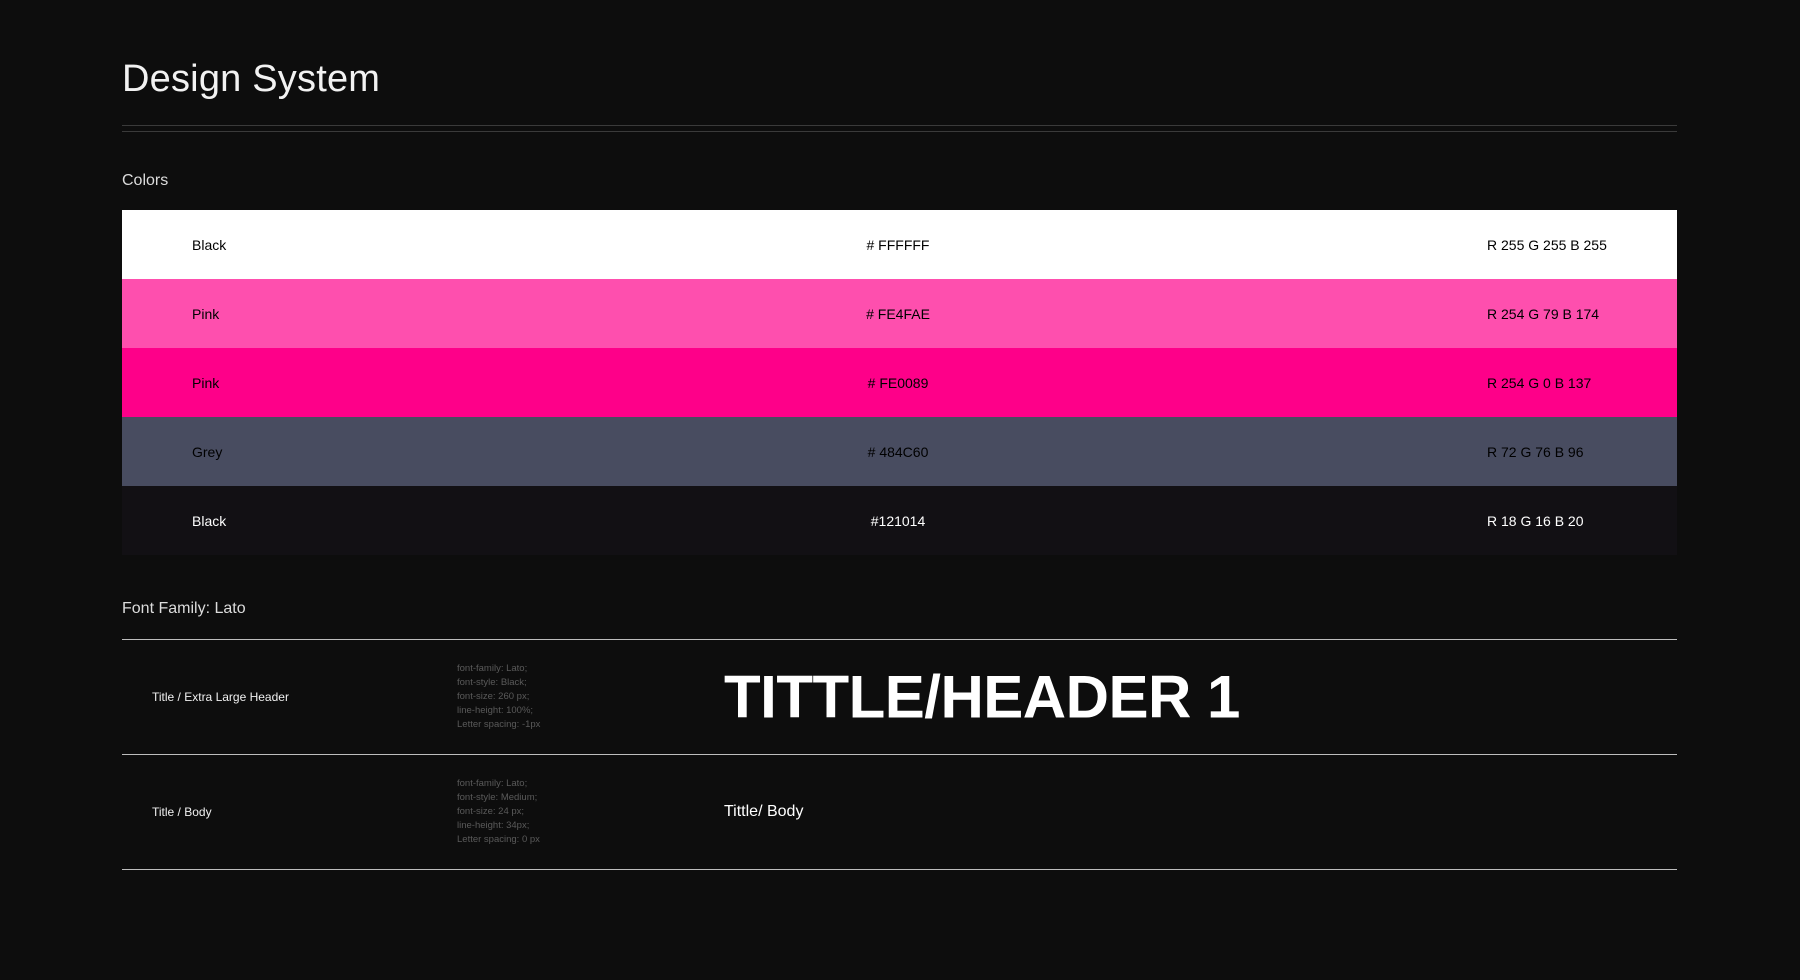 This screenshot has height=980, width=1800. I want to click on color-swatch-row: Pink # FE4FAE R 254 G 79 B 174, so click(899, 313).